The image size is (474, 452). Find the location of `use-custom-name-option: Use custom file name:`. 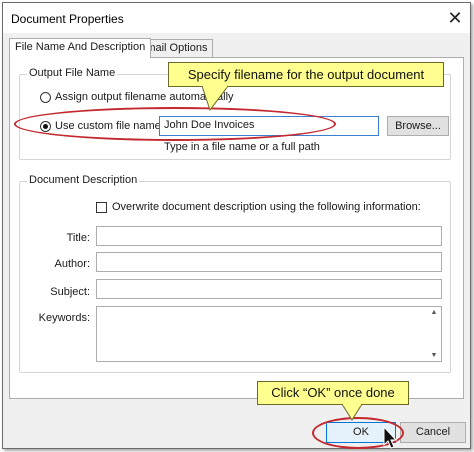

use-custom-name-option: Use custom file name: is located at coordinates (102, 126).